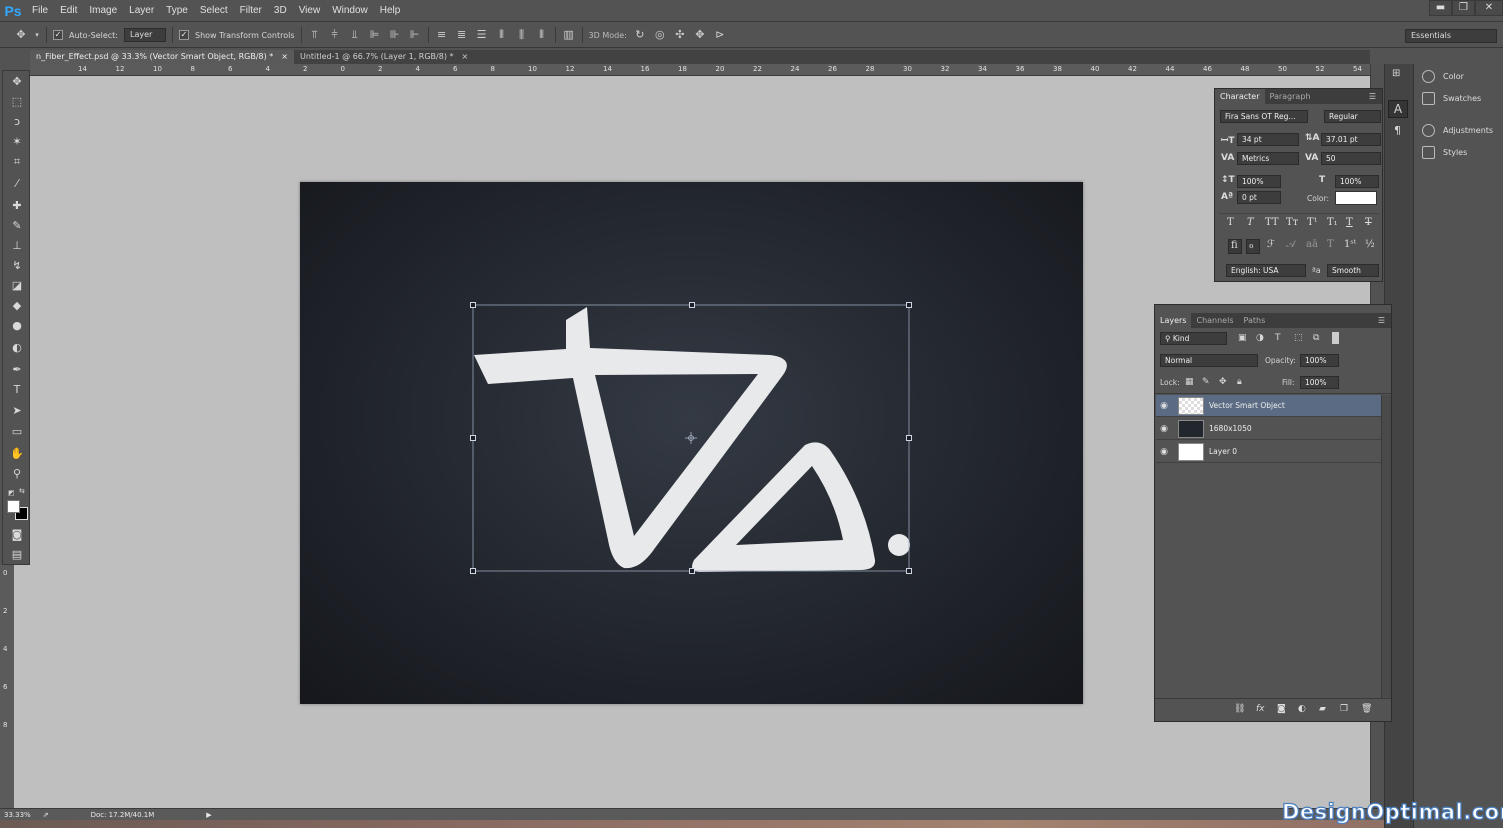  Describe the element at coordinates (1312, 222) in the screenshot. I see `superscript-icon: T¹` at that location.